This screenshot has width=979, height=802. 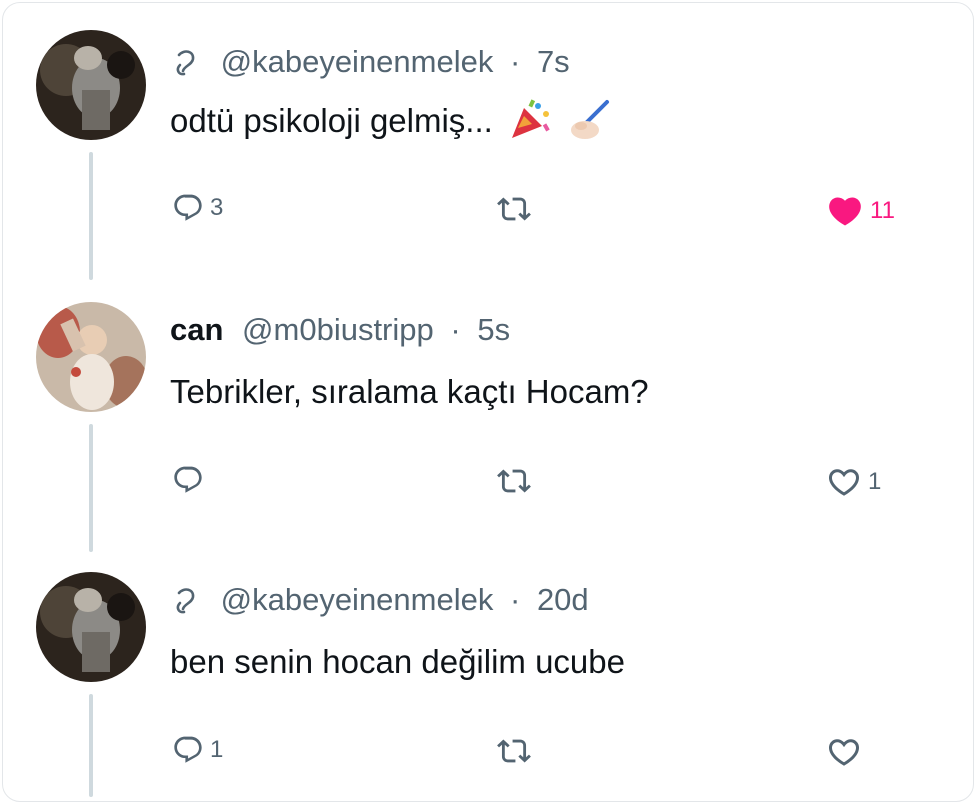 I want to click on tweet-text-content: ben senin hocan değilim ucube, so click(x=397, y=661).